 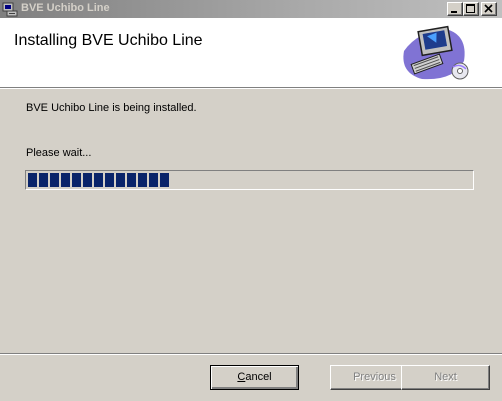 I want to click on progress-fill, so click(x=98, y=180).